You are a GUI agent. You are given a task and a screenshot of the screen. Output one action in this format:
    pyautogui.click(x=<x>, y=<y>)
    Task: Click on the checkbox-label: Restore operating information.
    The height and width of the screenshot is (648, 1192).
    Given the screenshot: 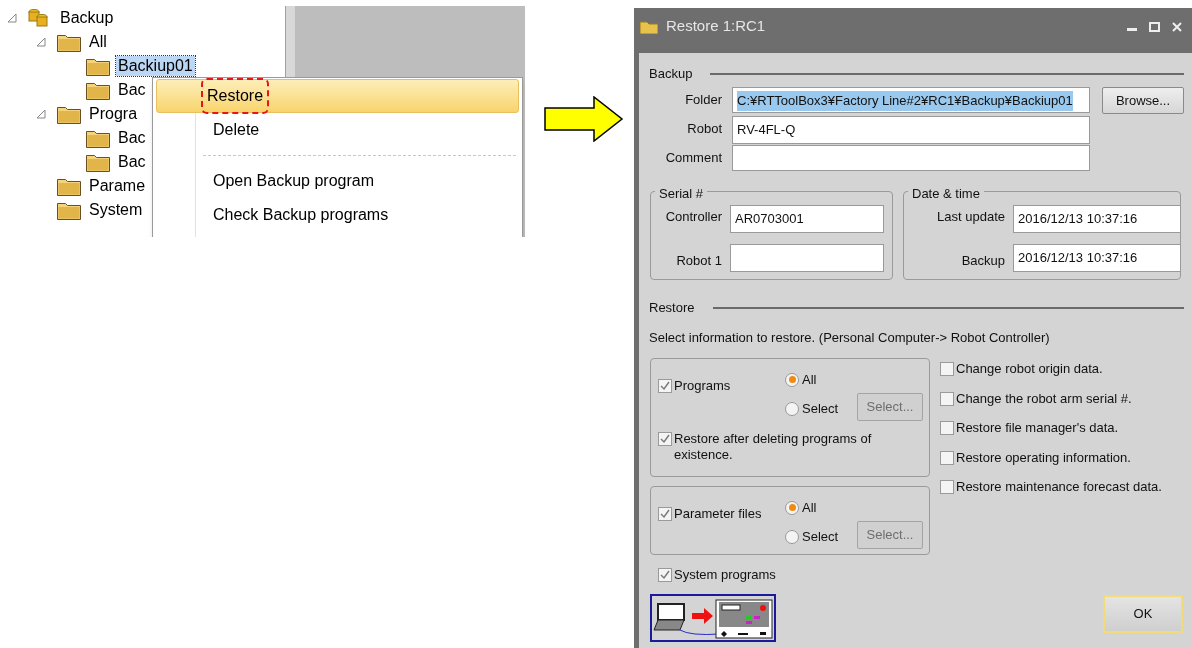 What is the action you would take?
    pyautogui.click(x=1043, y=457)
    